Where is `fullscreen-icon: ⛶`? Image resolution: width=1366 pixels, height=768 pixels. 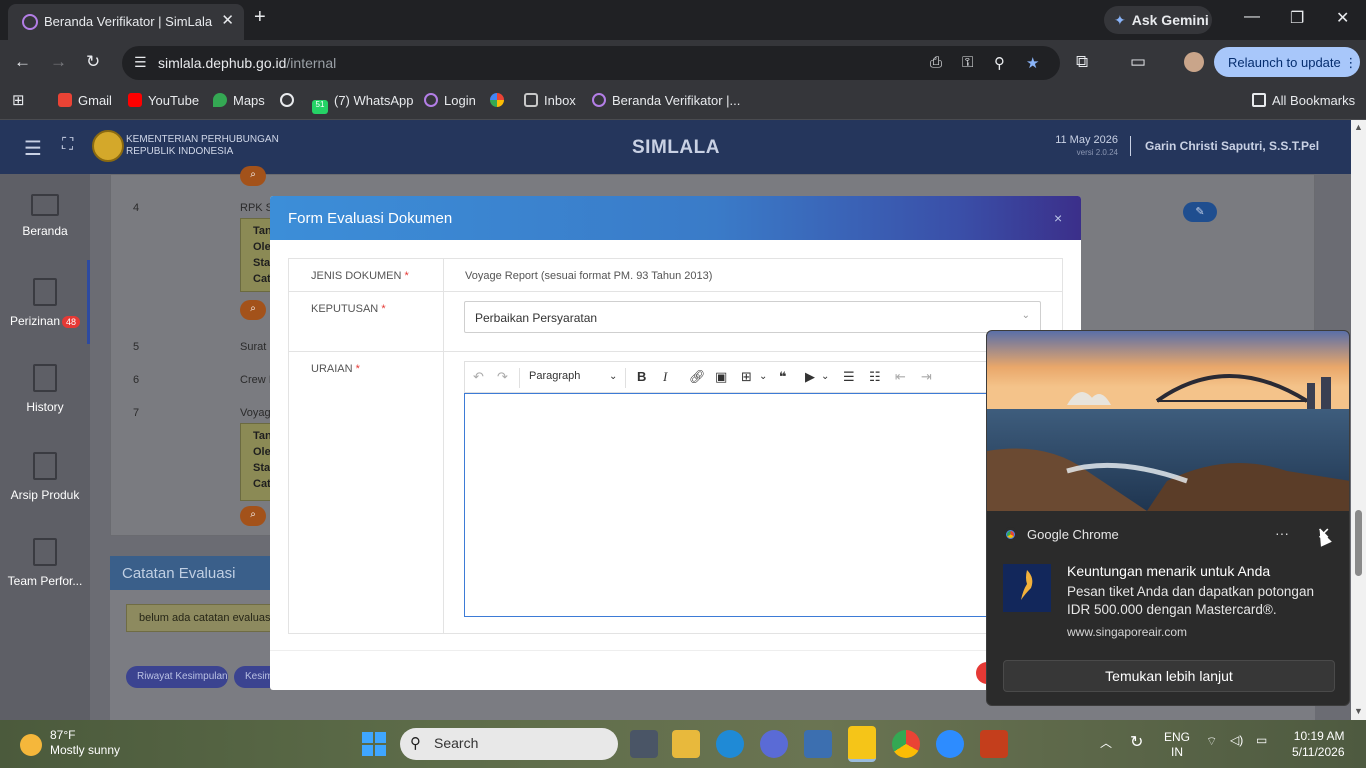
fullscreen-icon: ⛶ is located at coordinates (67, 145).